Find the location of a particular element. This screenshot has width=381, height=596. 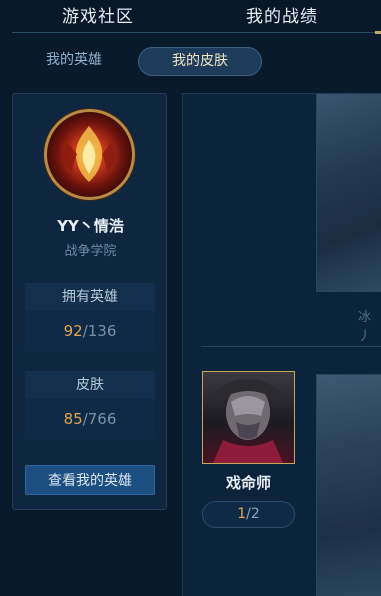

heroes-owned-value: 92 is located at coordinates (73, 331).